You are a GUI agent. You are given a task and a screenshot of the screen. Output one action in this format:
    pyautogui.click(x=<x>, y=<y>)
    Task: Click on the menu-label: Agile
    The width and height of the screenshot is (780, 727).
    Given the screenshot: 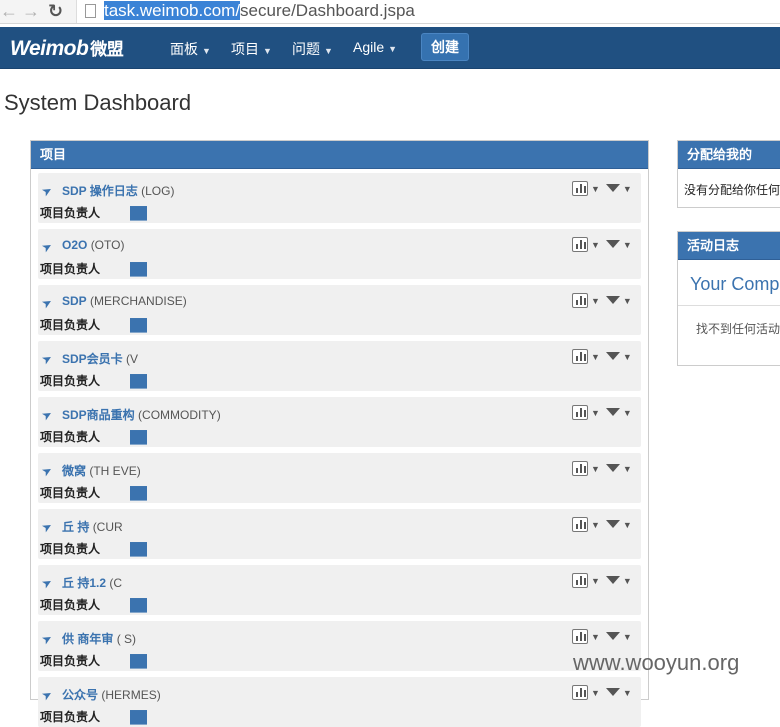 What is the action you would take?
    pyautogui.click(x=369, y=47)
    